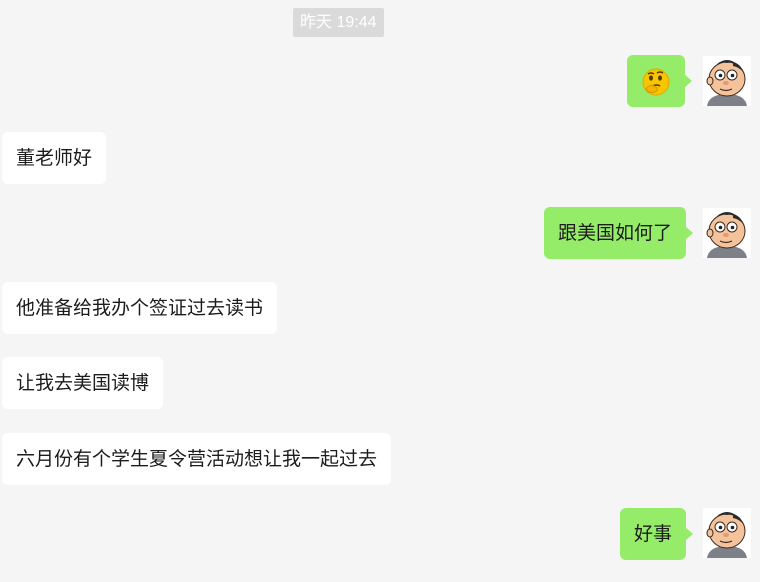 This screenshot has height=582, width=760. What do you see at coordinates (140, 308) in the screenshot?
I see `incoming-message-bubble: 他准备给我办个签证过去读书` at bounding box center [140, 308].